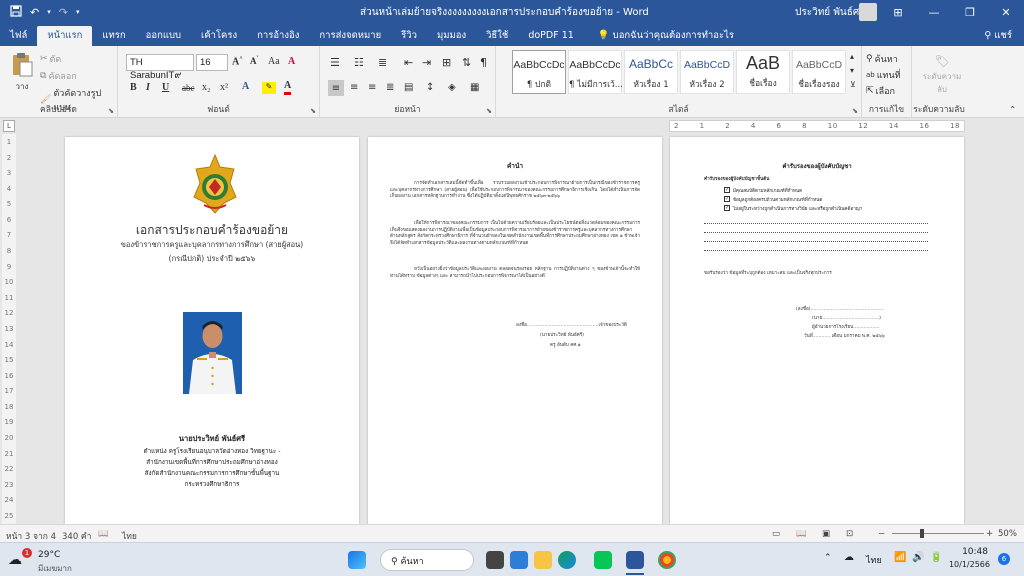 This screenshot has height=576, width=1024. I want to click on clock-time: 10:48, so click(968, 552).